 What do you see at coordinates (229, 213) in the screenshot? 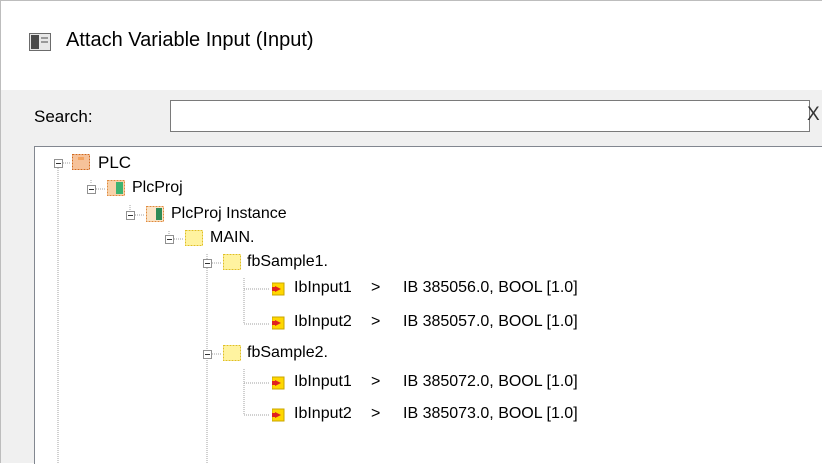
I see `tree-item-label: PlcProj Instance` at bounding box center [229, 213].